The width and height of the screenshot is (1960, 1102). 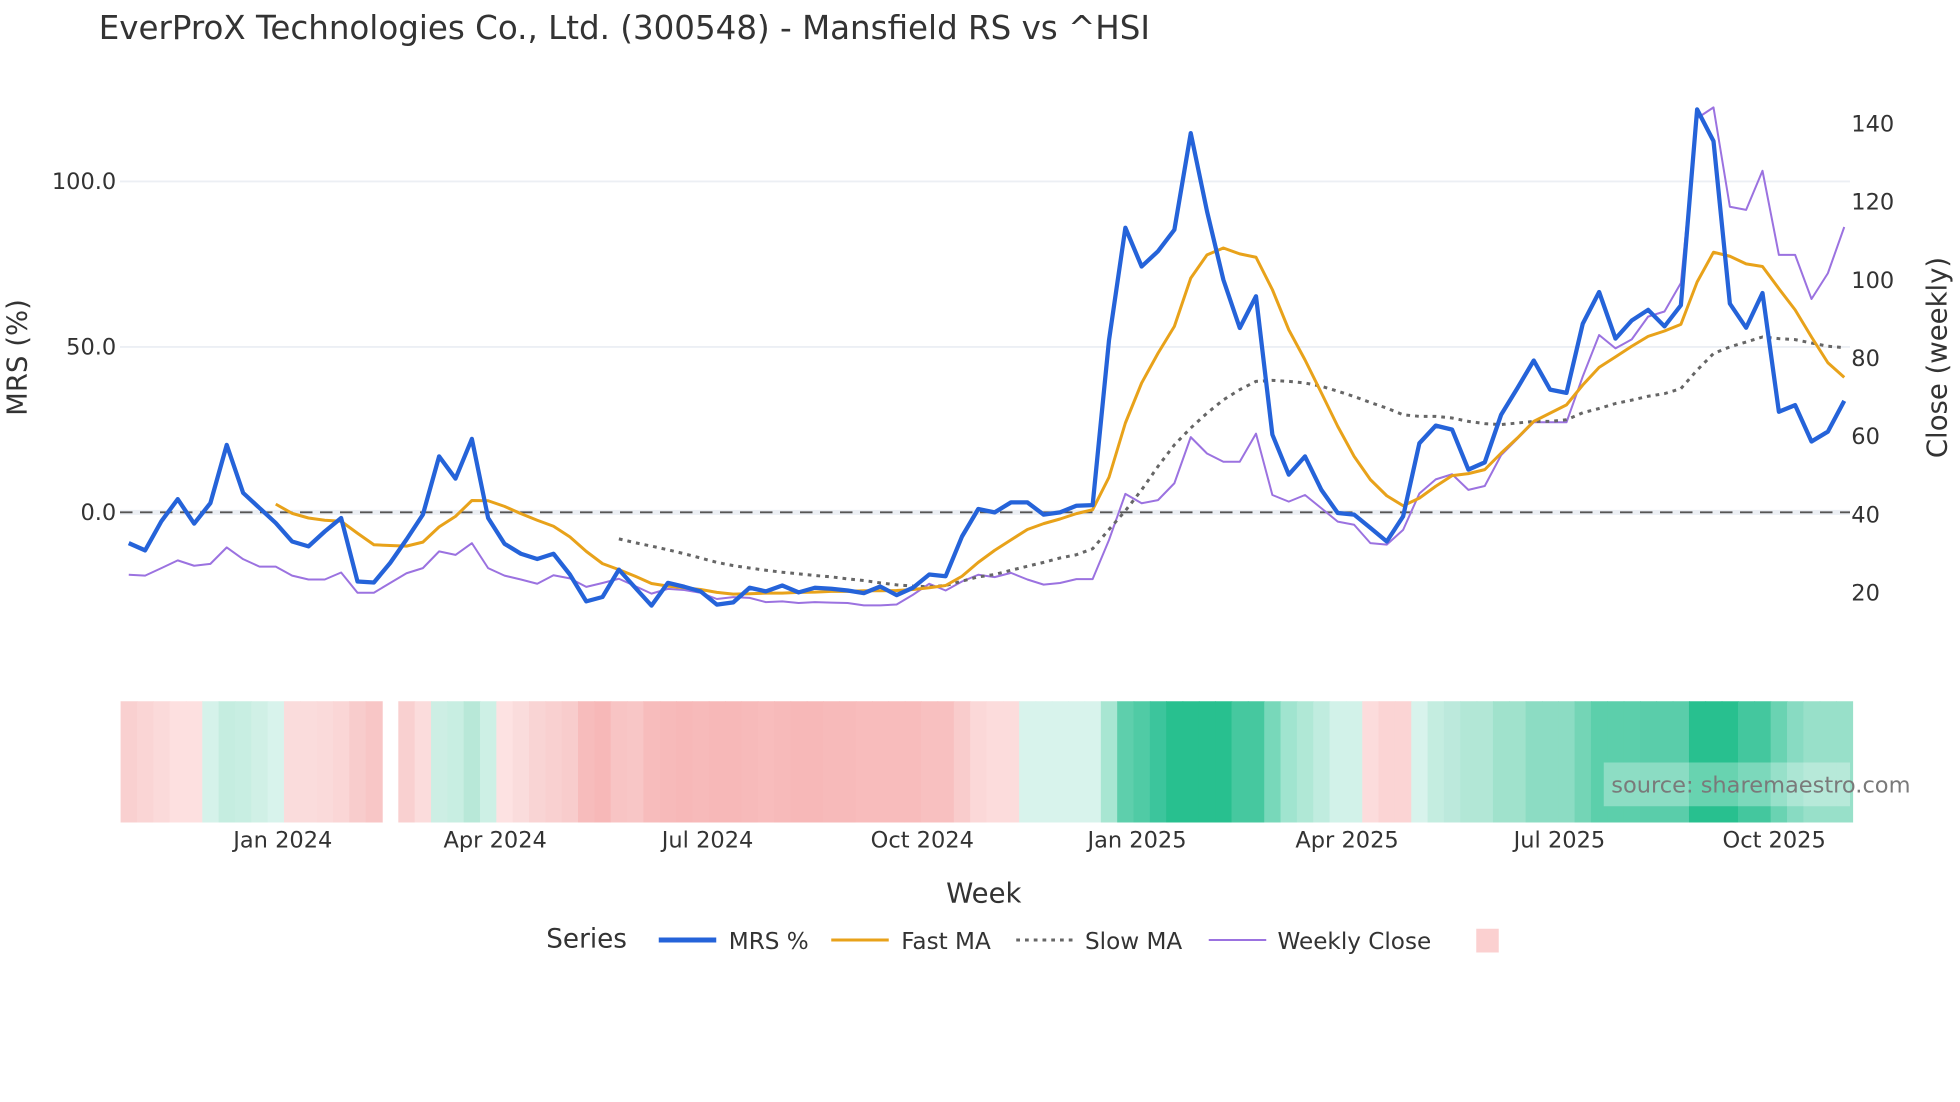 I want to click on legend-item-fast-ma: Fast MA, so click(x=911, y=942).